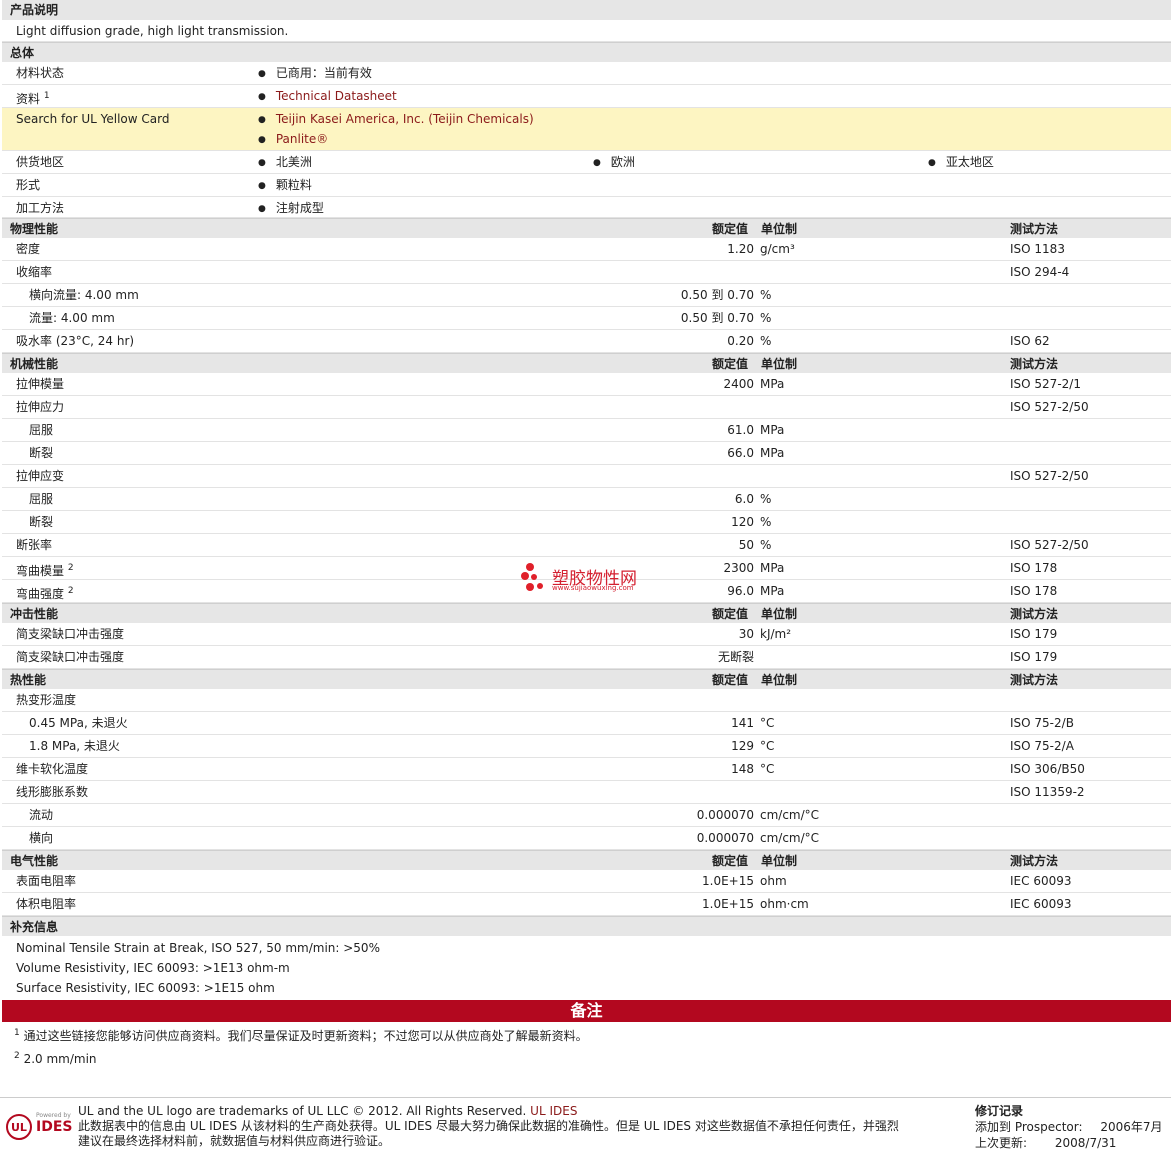 The width and height of the screenshot is (1171, 1159). Describe the element at coordinates (70, 634) in the screenshot. I see `label-text: 简支梁缺口冲击强度` at that location.